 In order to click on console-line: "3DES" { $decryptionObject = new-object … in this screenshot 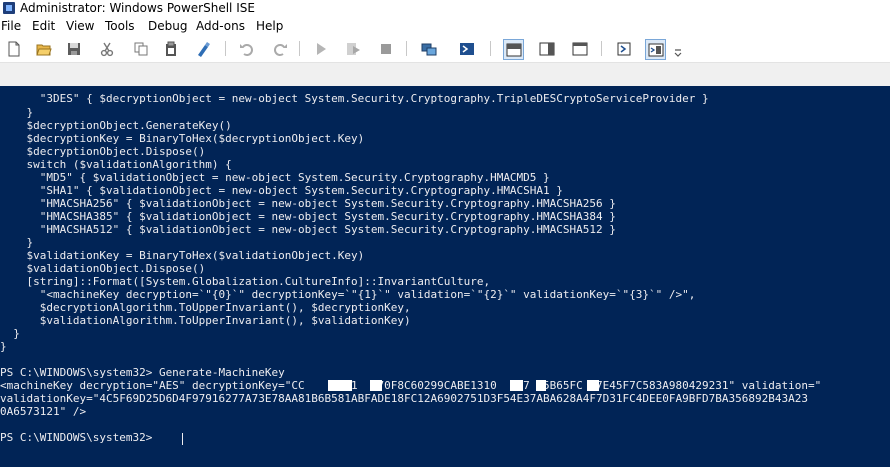, I will do `click(354, 98)`.